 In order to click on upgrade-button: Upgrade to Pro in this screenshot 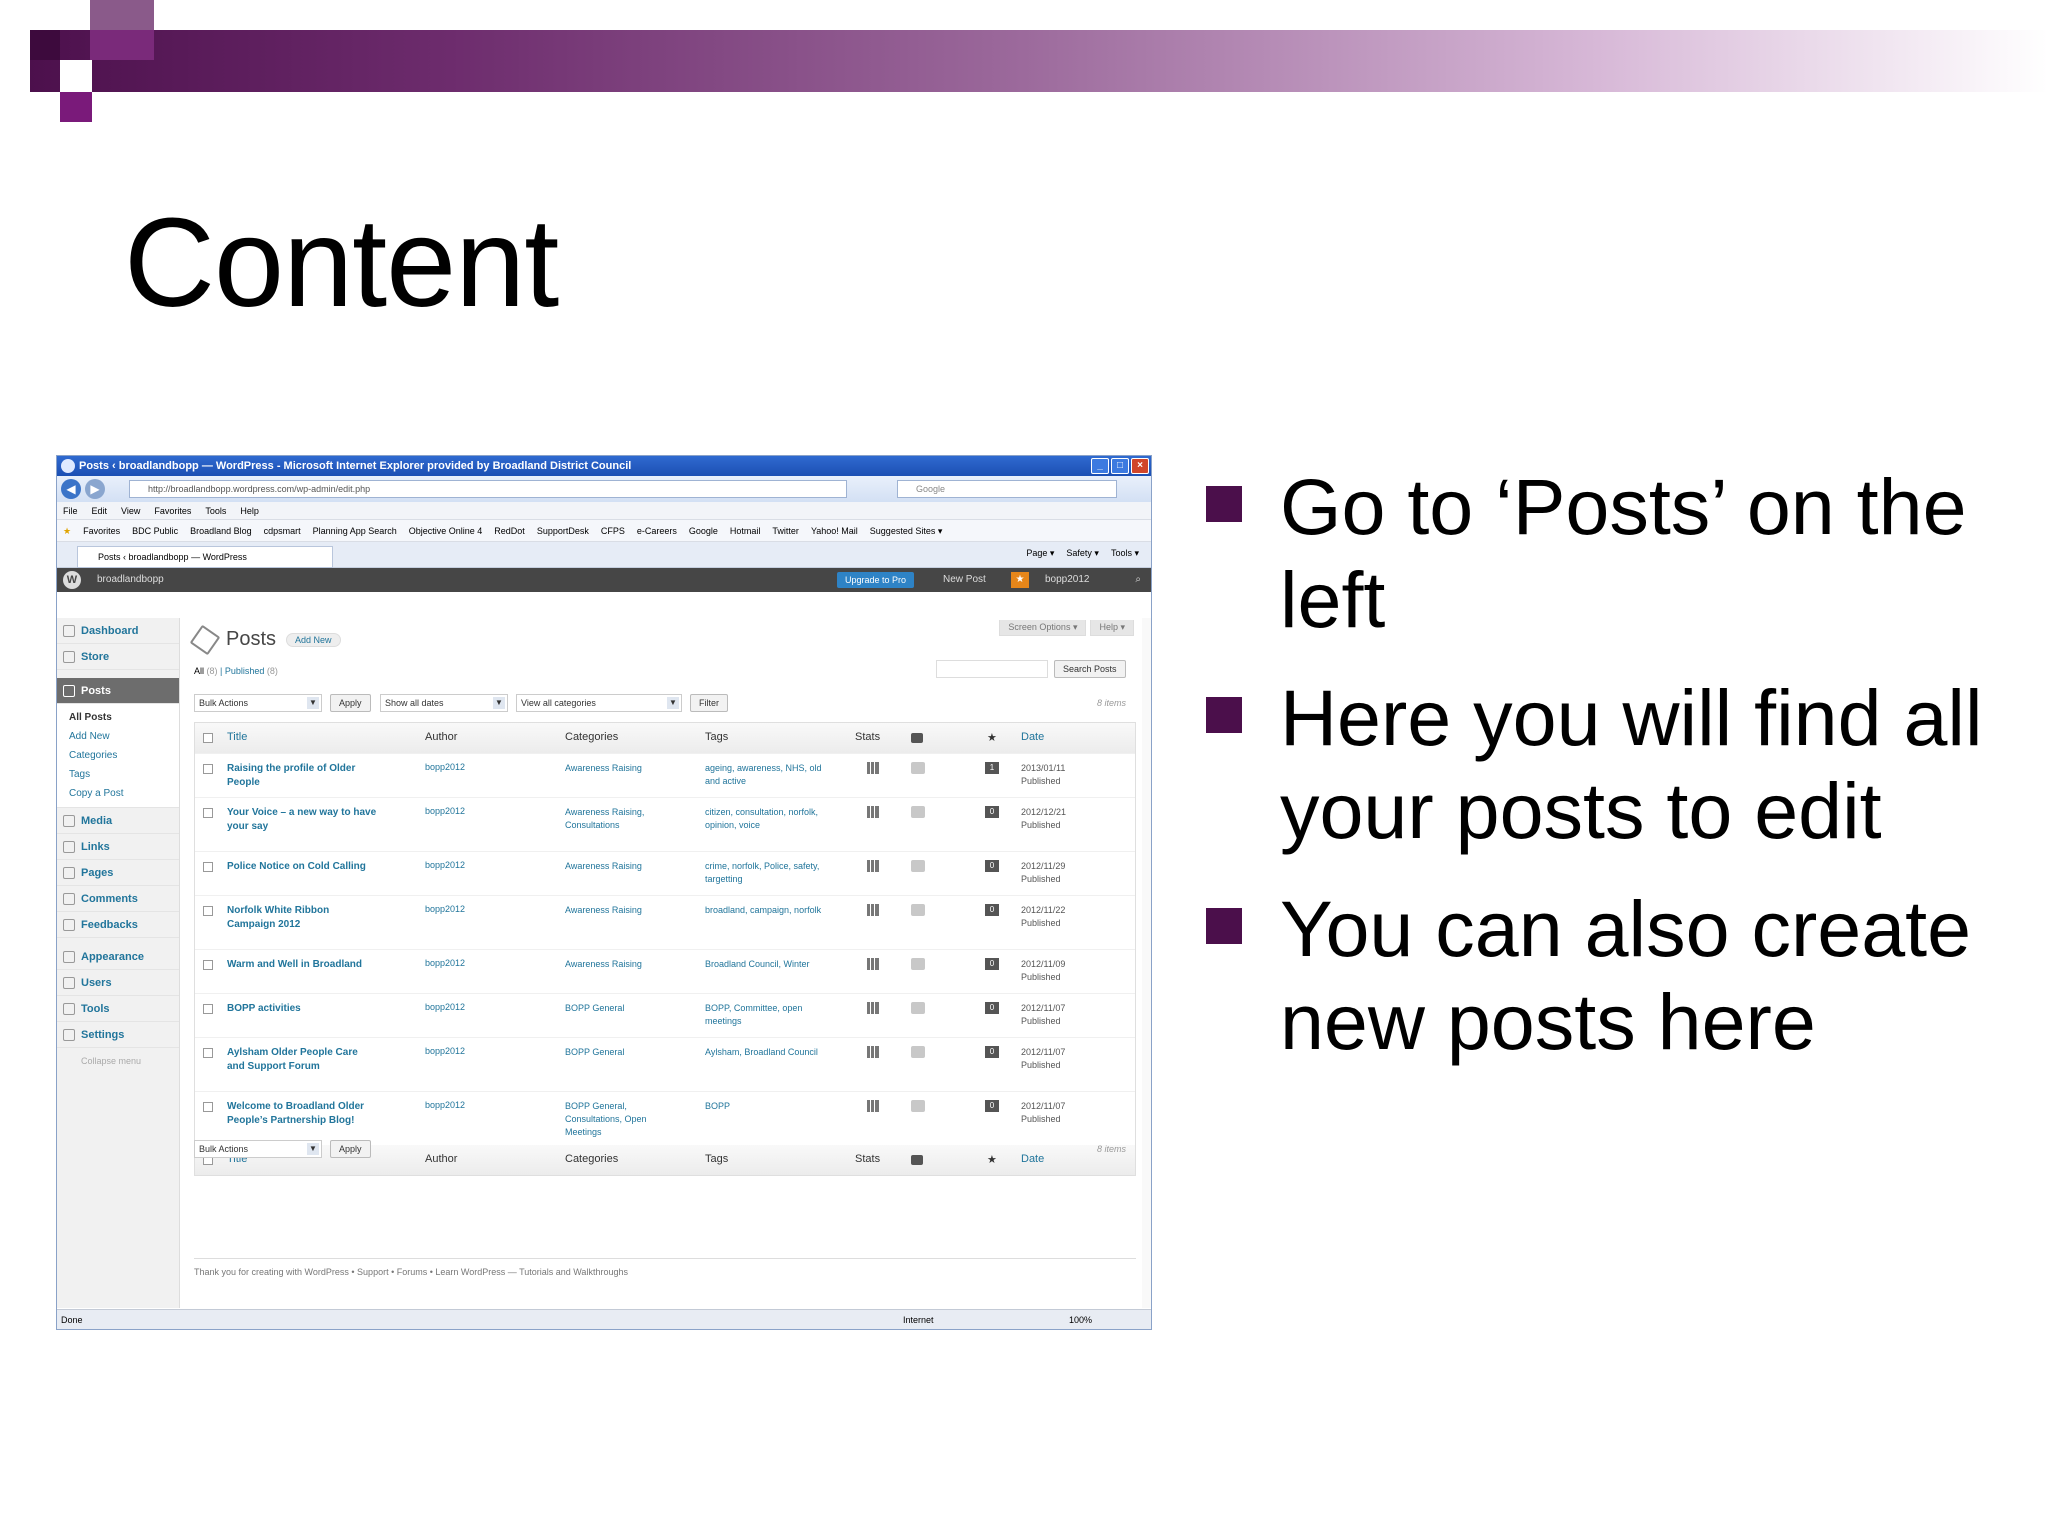, I will do `click(876, 580)`.